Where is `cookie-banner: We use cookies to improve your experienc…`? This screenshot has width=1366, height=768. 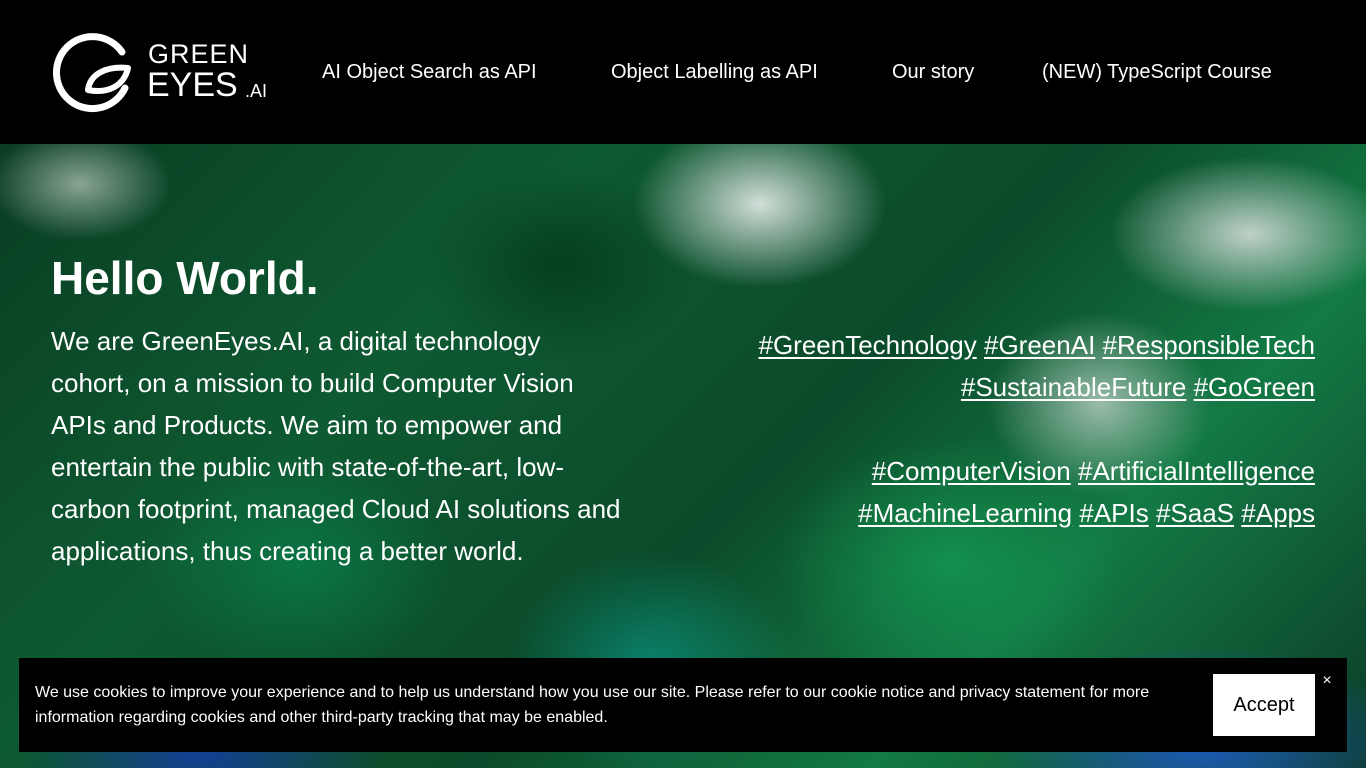 cookie-banner: We use cookies to improve your experienc… is located at coordinates (683, 705).